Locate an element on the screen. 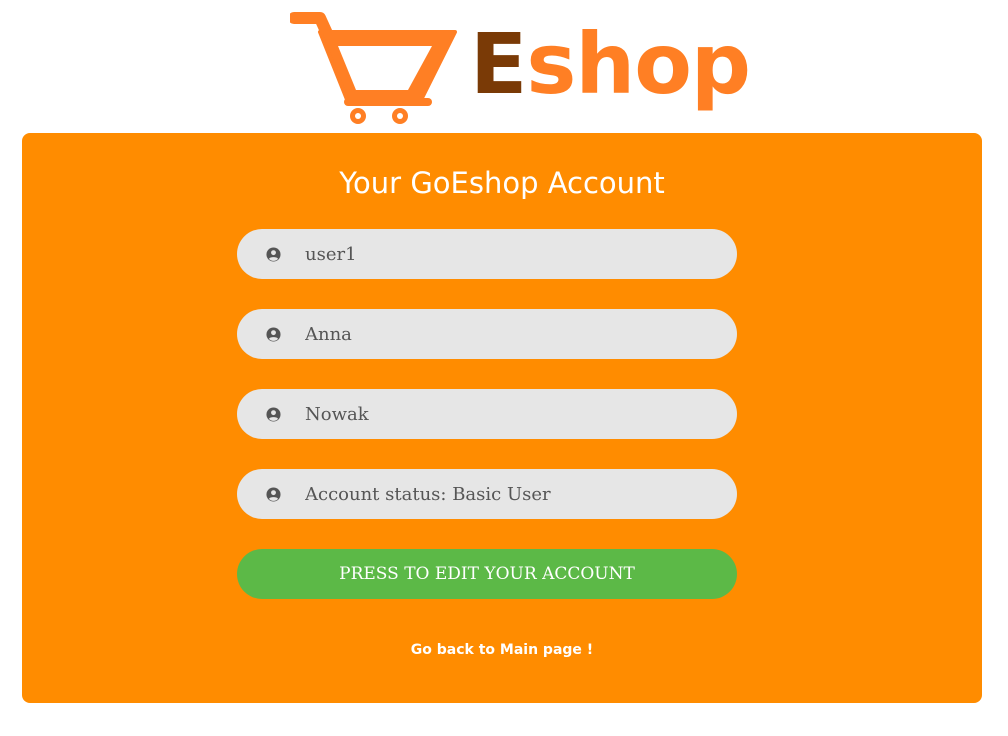 Image resolution: width=1008 pixels, height=736 pixels. first-name-field is located at coordinates (487, 334).